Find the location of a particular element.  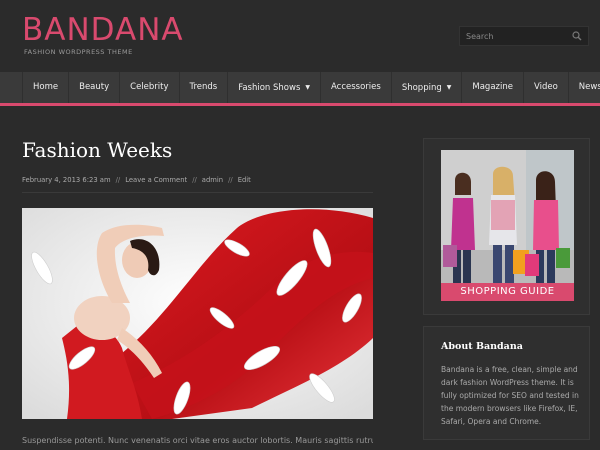

site-logo: BANDANA is located at coordinates (103, 30).